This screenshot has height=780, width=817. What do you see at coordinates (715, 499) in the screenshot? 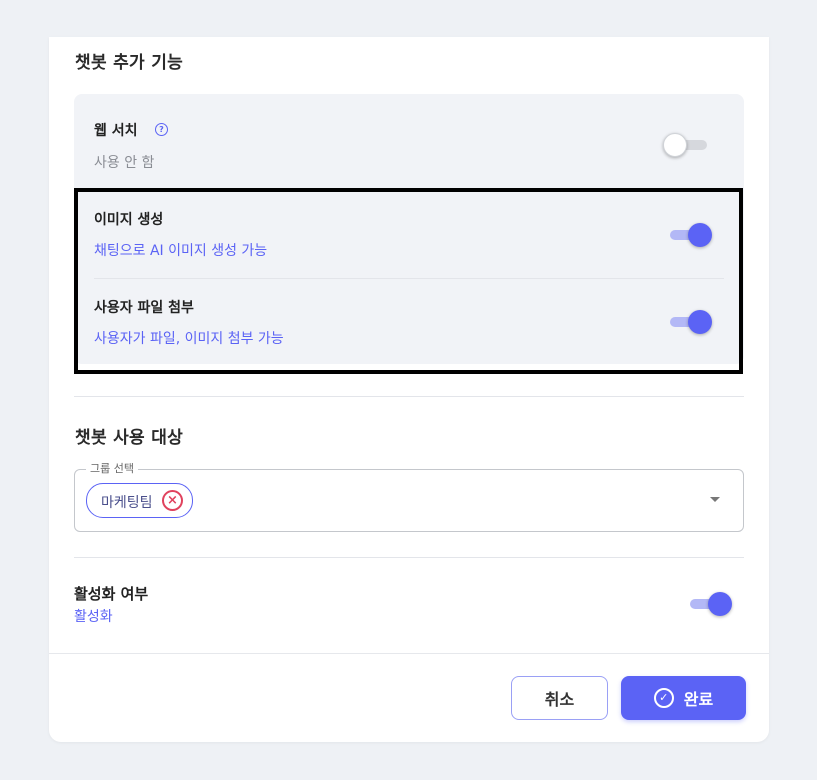
I see `dropdown-arrow-icon` at bounding box center [715, 499].